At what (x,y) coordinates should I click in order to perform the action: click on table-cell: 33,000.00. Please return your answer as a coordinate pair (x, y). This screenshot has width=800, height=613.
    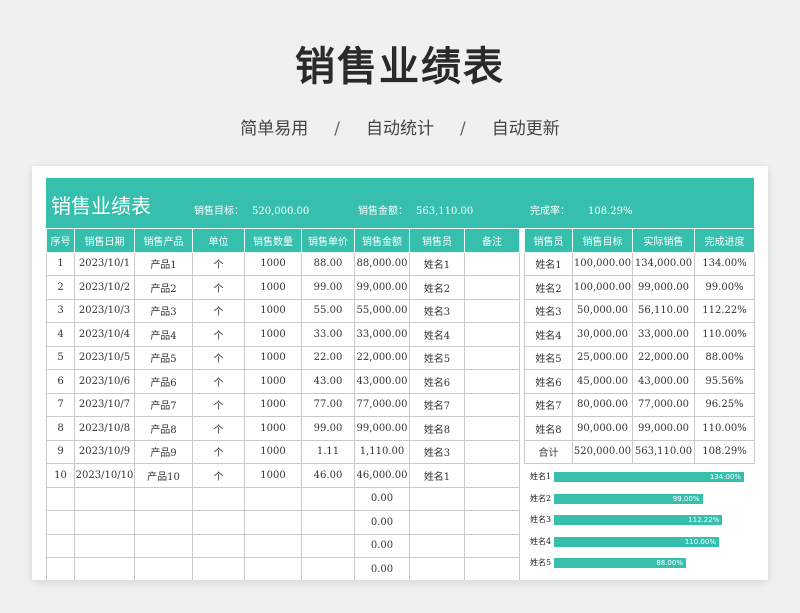
    Looking at the image, I should click on (663, 334).